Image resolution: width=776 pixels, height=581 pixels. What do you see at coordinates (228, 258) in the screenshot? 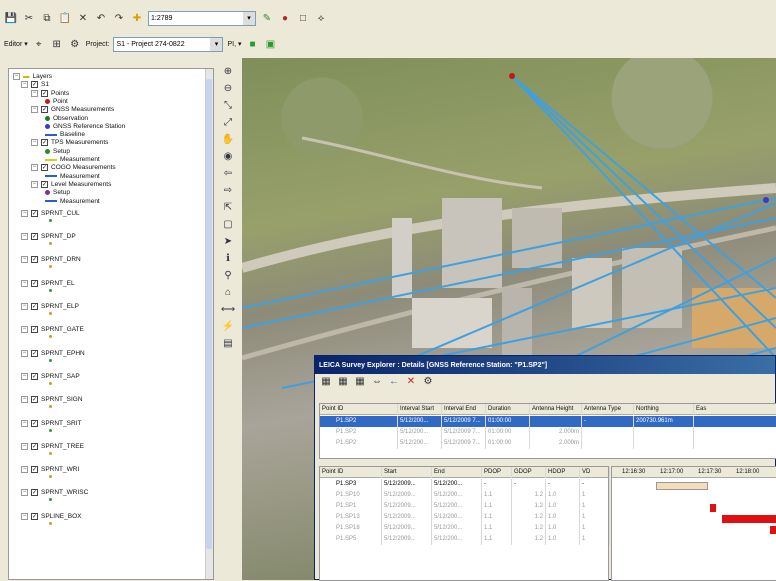
I see `identify-icon: ℹ` at bounding box center [228, 258].